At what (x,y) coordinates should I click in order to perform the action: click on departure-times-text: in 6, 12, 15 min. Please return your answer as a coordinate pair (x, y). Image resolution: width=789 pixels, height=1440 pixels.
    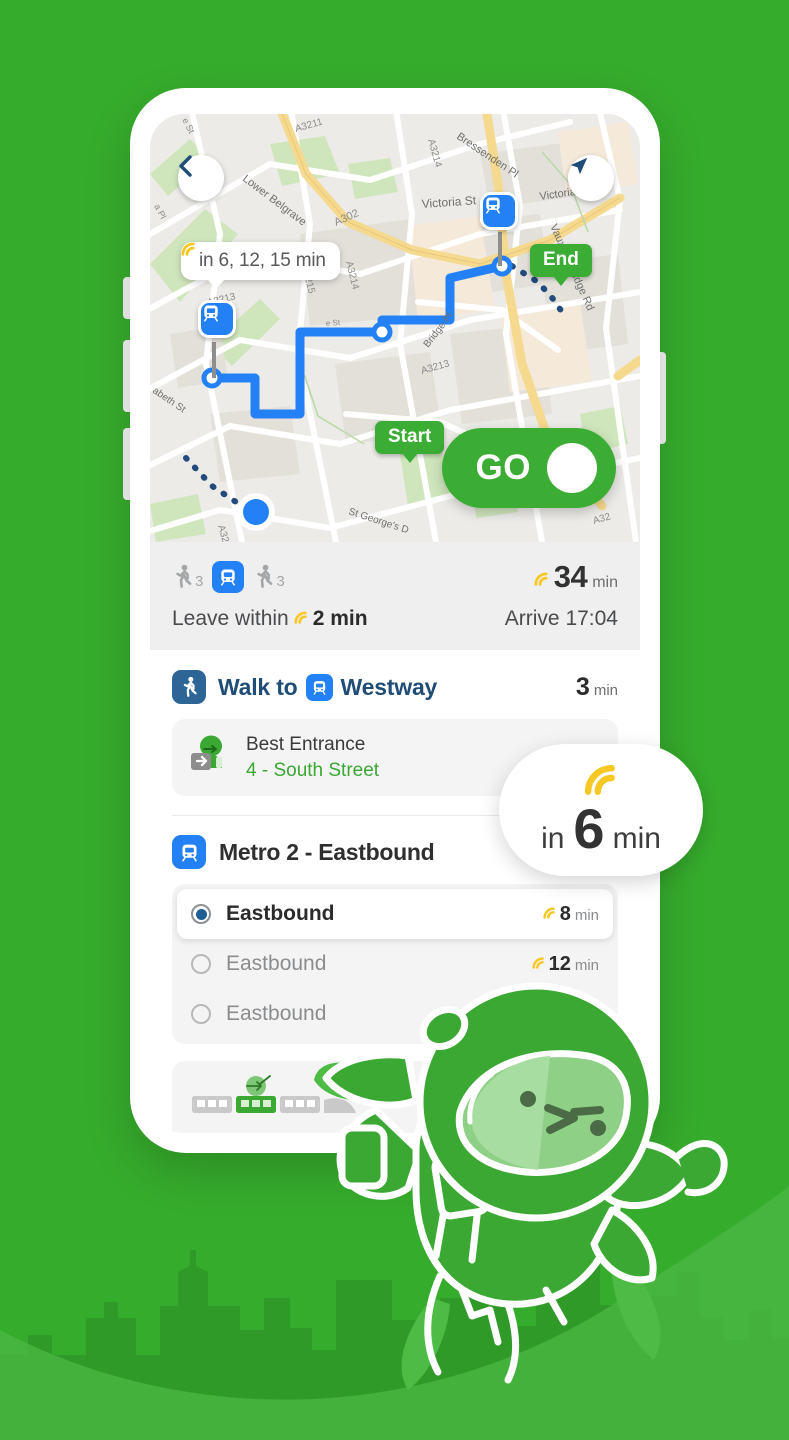
    Looking at the image, I should click on (262, 260).